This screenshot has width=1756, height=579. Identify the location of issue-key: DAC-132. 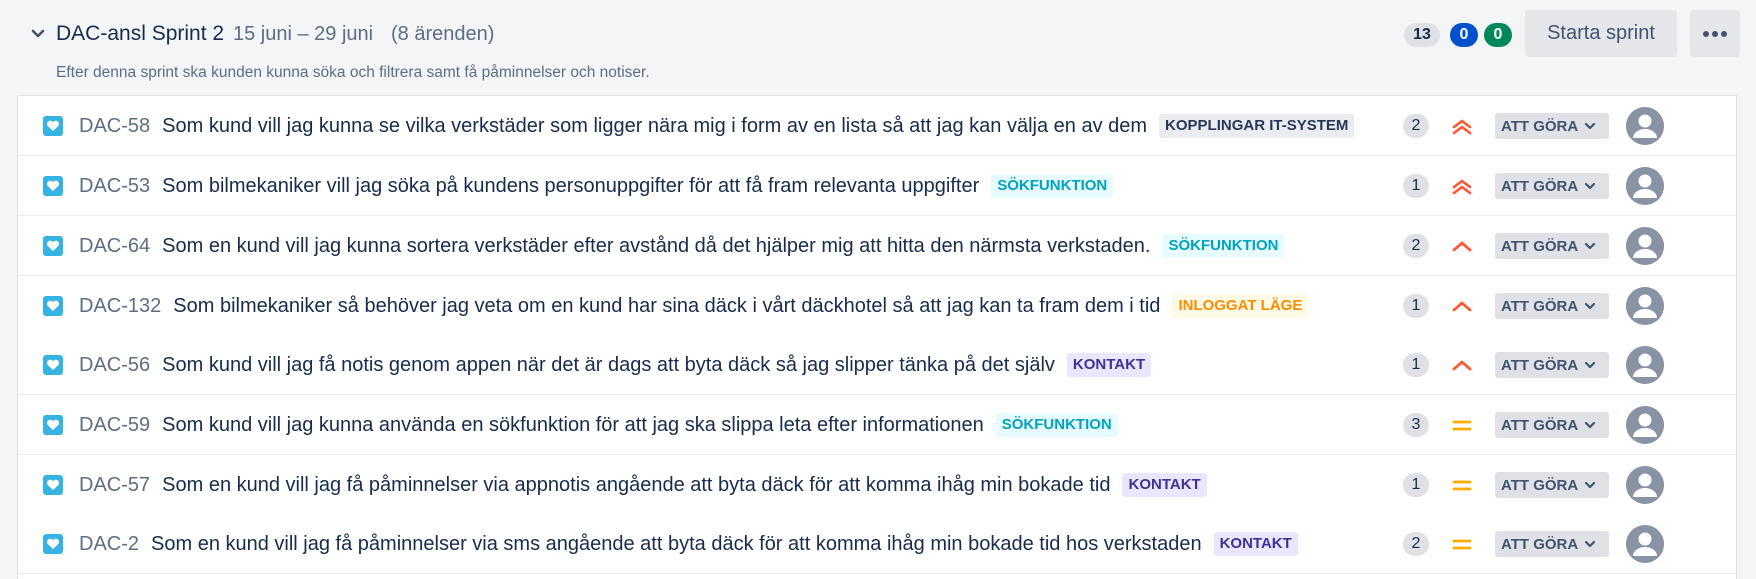
(120, 306).